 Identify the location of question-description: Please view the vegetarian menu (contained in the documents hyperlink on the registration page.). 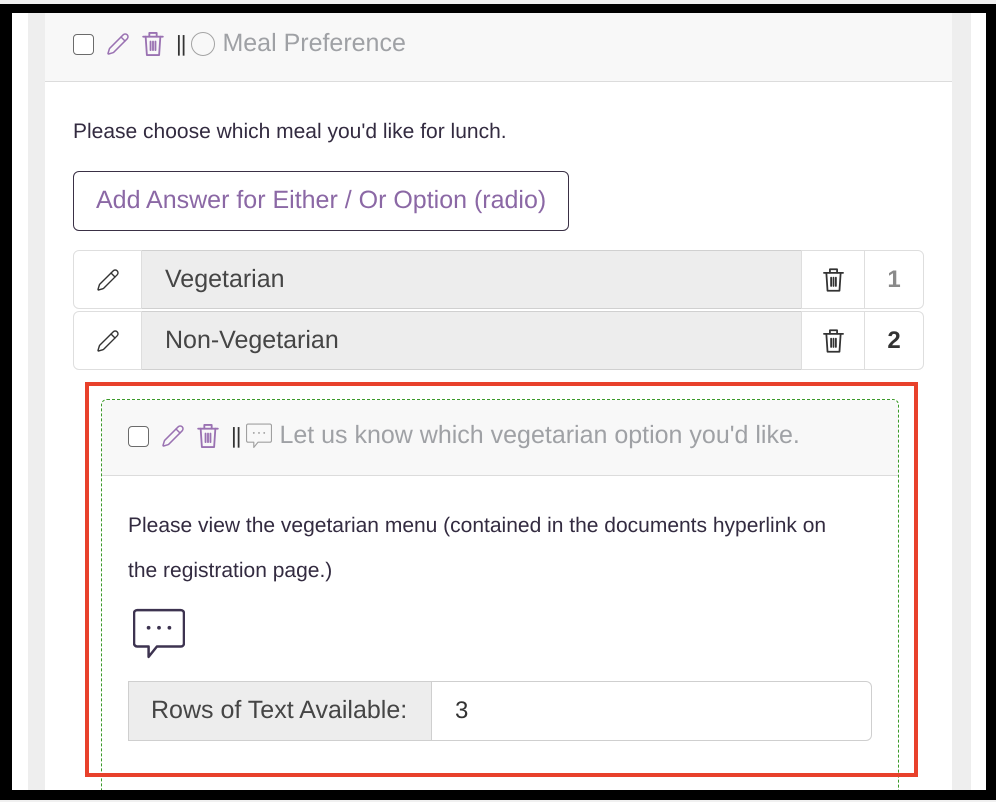
(478, 548).